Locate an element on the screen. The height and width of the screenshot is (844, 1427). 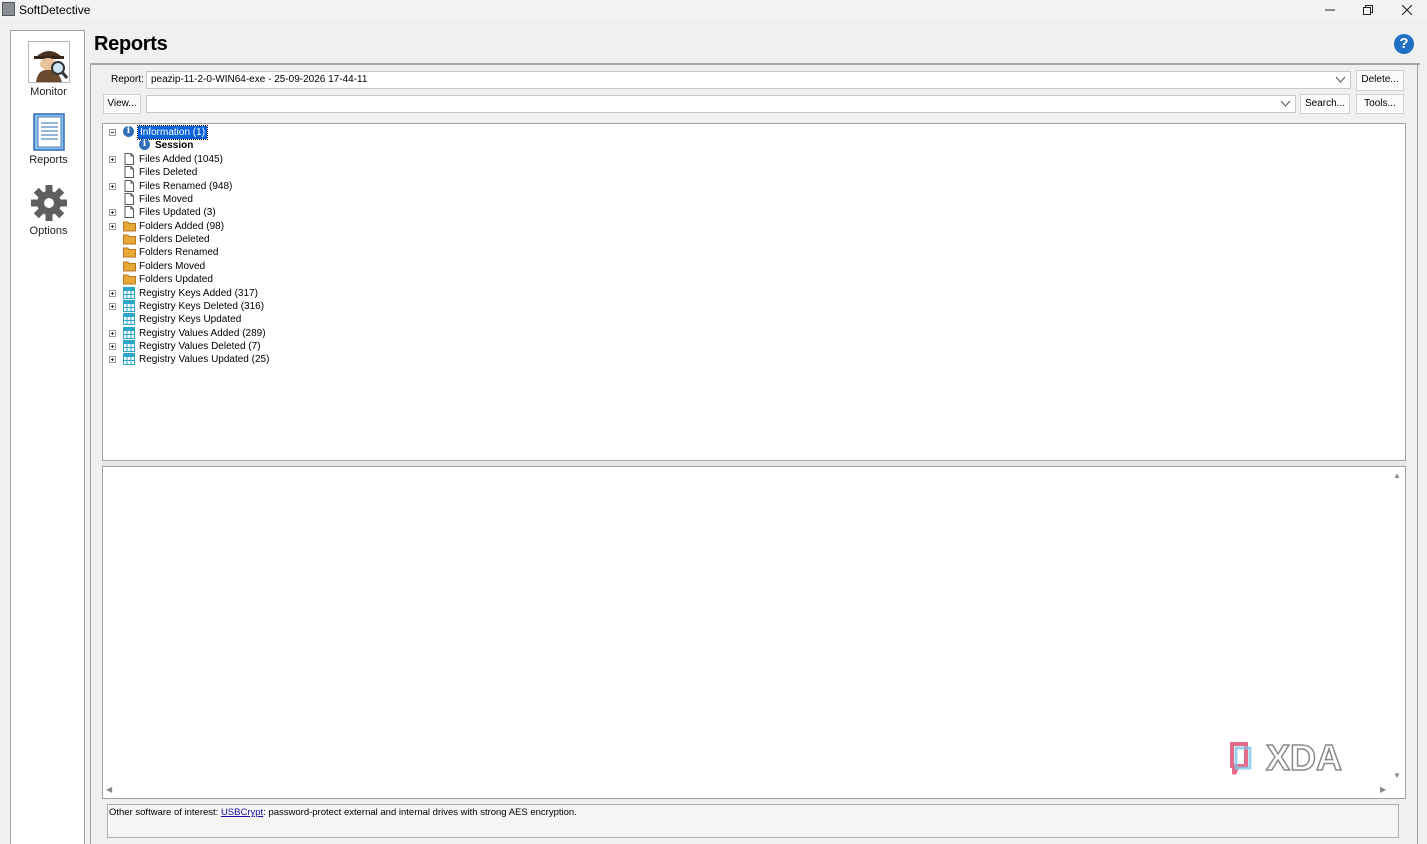
watermark-text: XDA is located at coordinates (1304, 759).